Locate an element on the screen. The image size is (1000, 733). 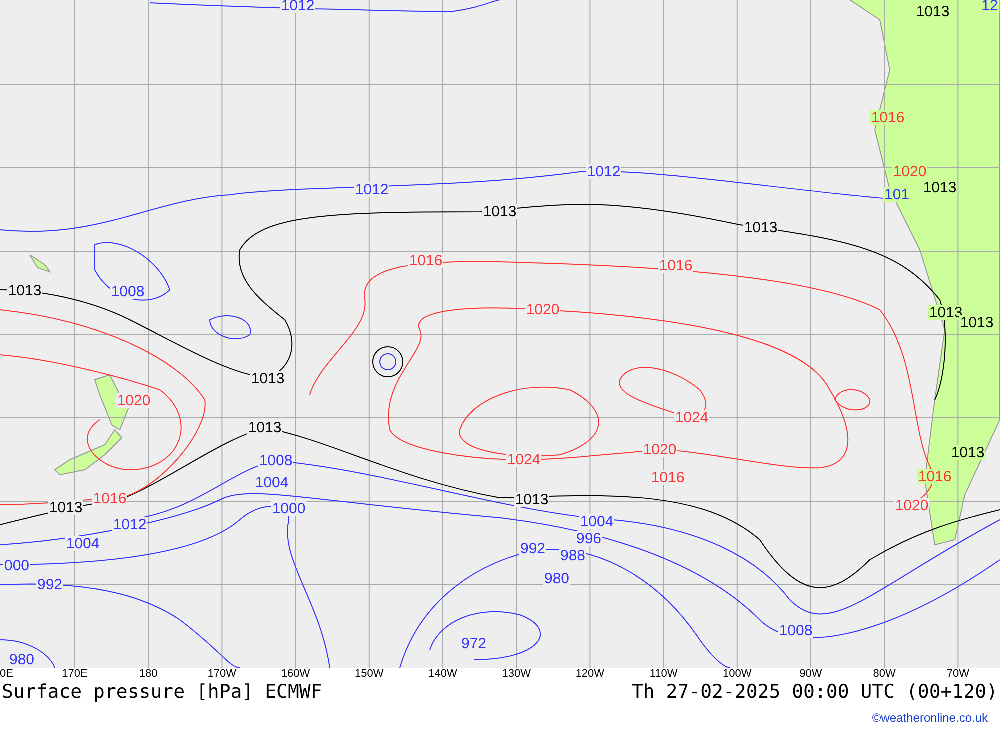
longitude-label: 130W is located at coordinates (516, 674).